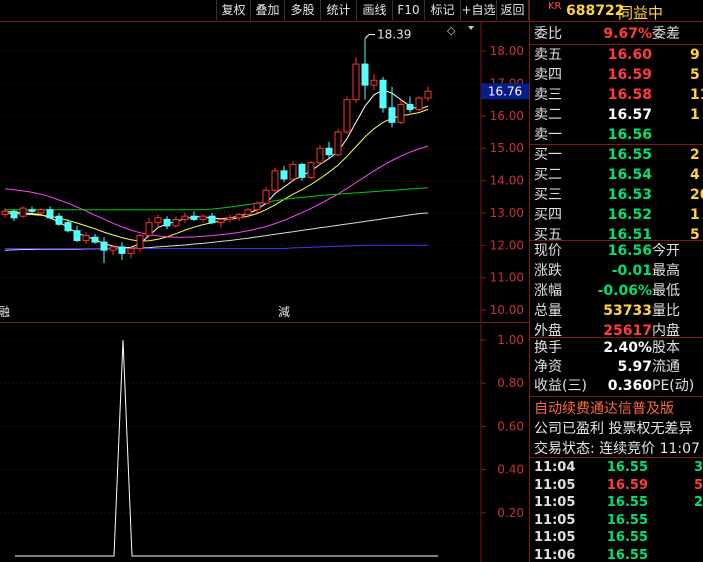 The width and height of the screenshot is (703, 562). Describe the element at coordinates (616, 291) in the screenshot. I see `quote-row: 涨幅 -0.06% 最低` at that location.